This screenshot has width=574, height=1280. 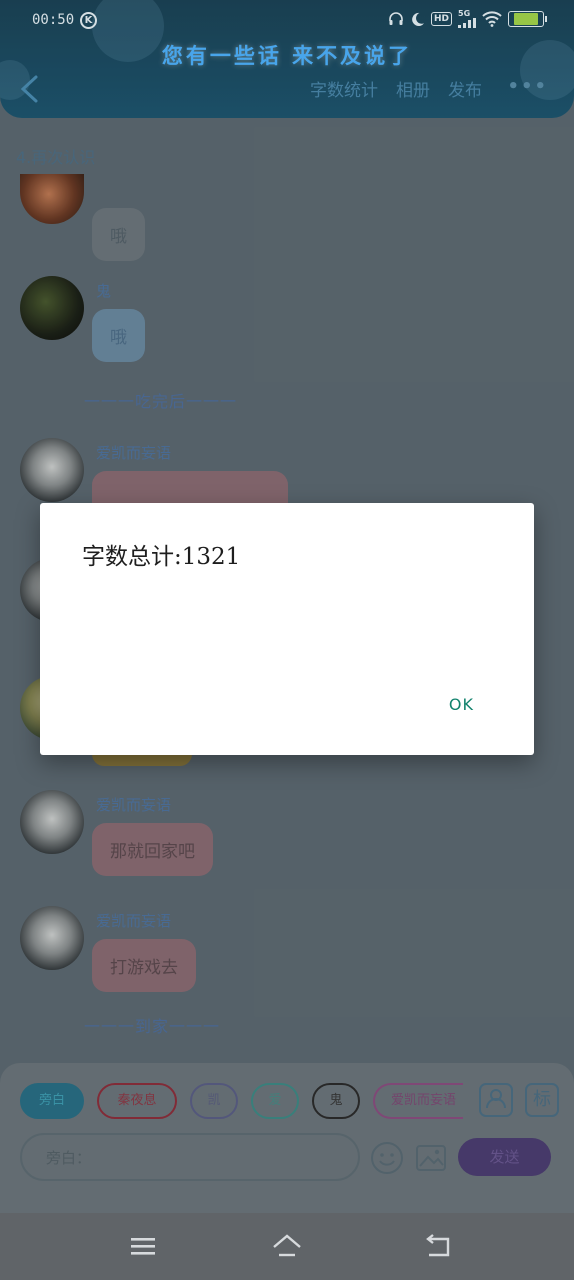 What do you see at coordinates (144, 1247) in the screenshot?
I see `menu-icon` at bounding box center [144, 1247].